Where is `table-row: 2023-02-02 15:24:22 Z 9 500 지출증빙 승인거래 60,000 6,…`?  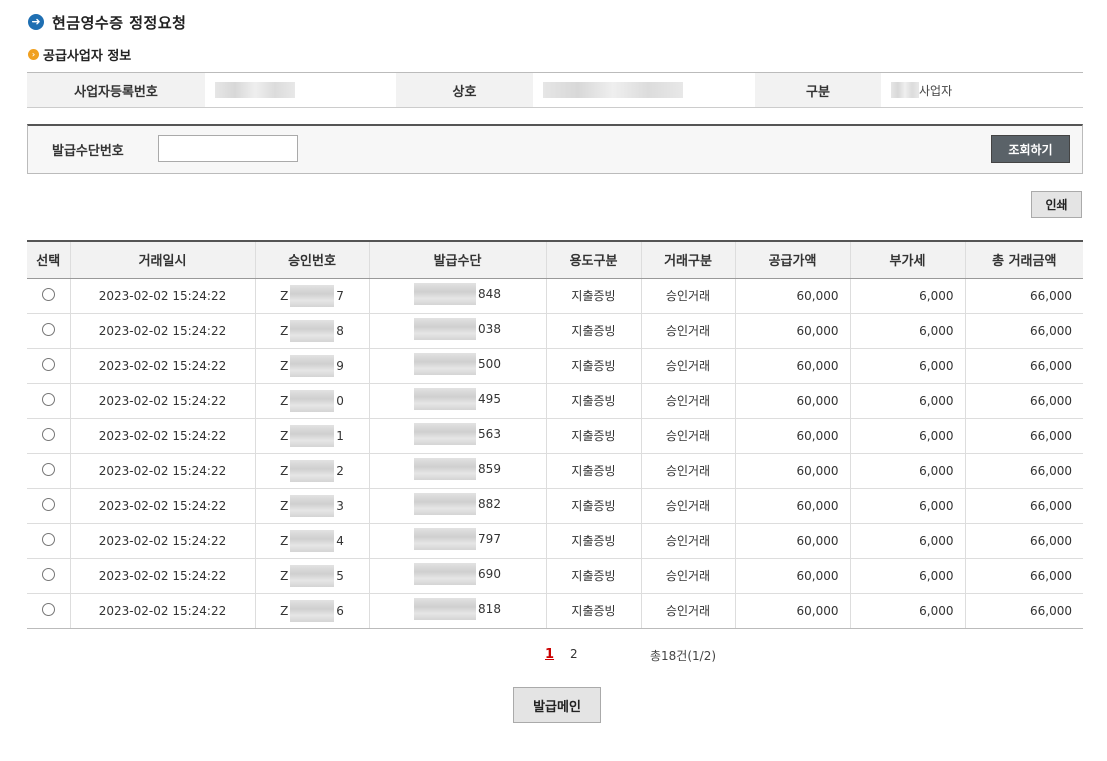 table-row: 2023-02-02 15:24:22 Z 9 500 지출증빙 승인거래 60,000 6,… is located at coordinates (555, 366).